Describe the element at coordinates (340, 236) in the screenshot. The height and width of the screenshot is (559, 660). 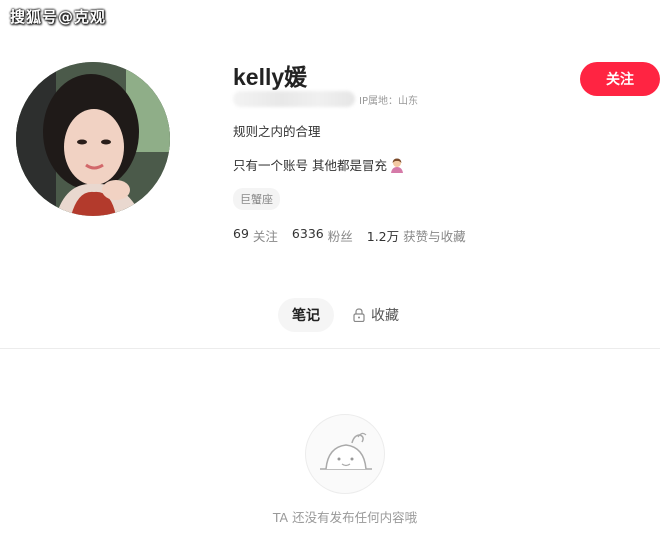
I see `stat-label: 粉丝` at that location.